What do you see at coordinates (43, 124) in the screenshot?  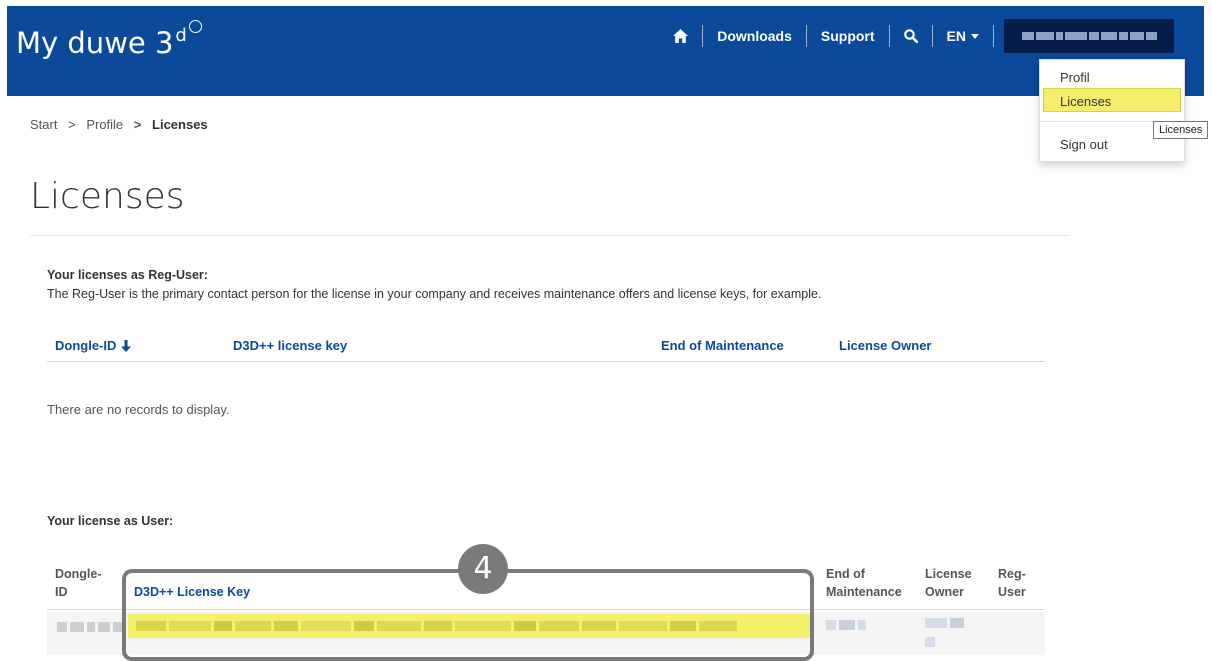 I see `breadcrumb-start: Start` at bounding box center [43, 124].